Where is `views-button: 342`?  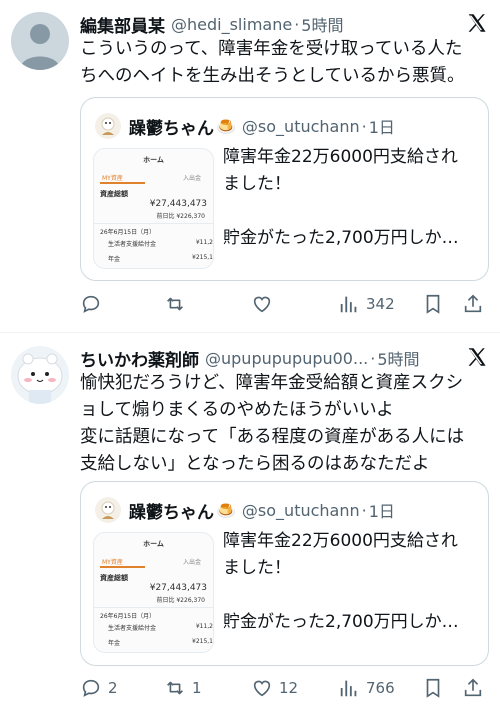
views-button: 342 is located at coordinates (366, 304).